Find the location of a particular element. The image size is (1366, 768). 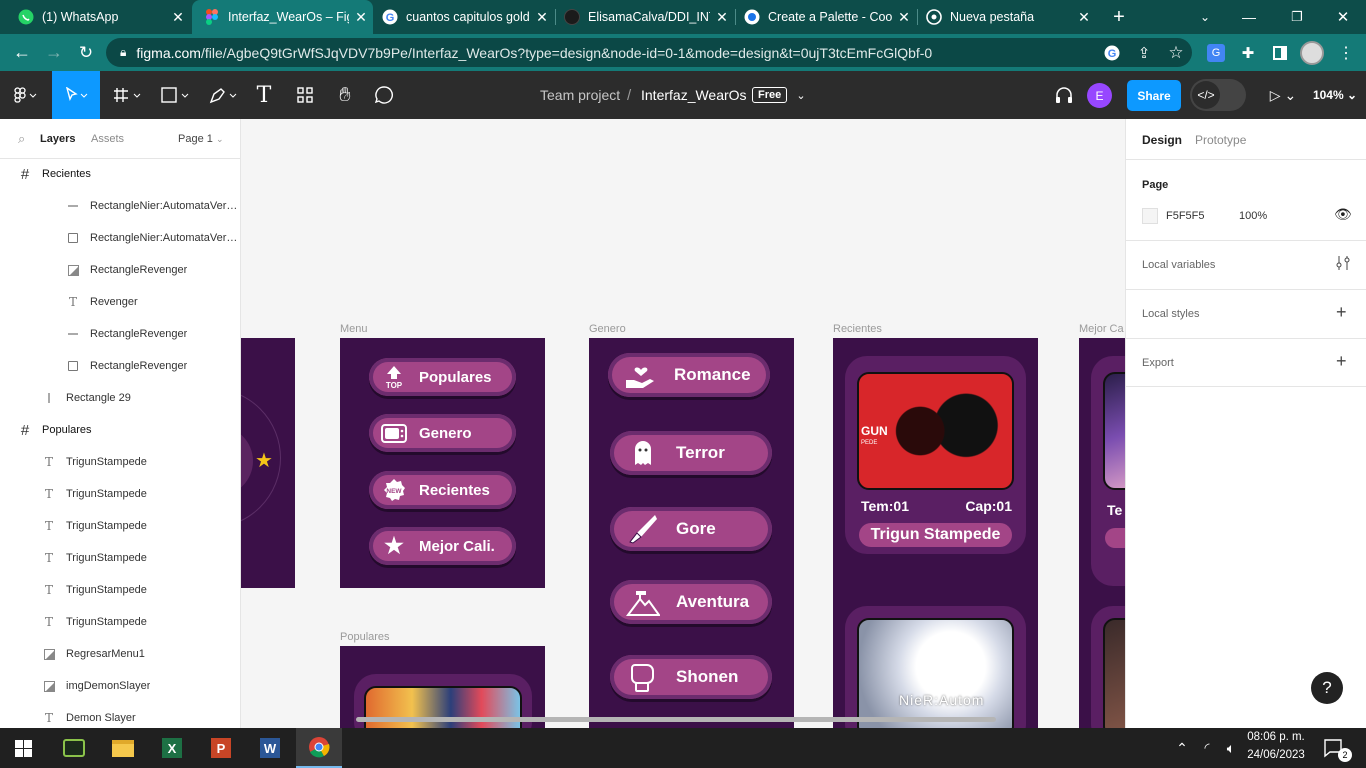

tab-search-chevron-icon: ⌄ is located at coordinates (1205, 17).